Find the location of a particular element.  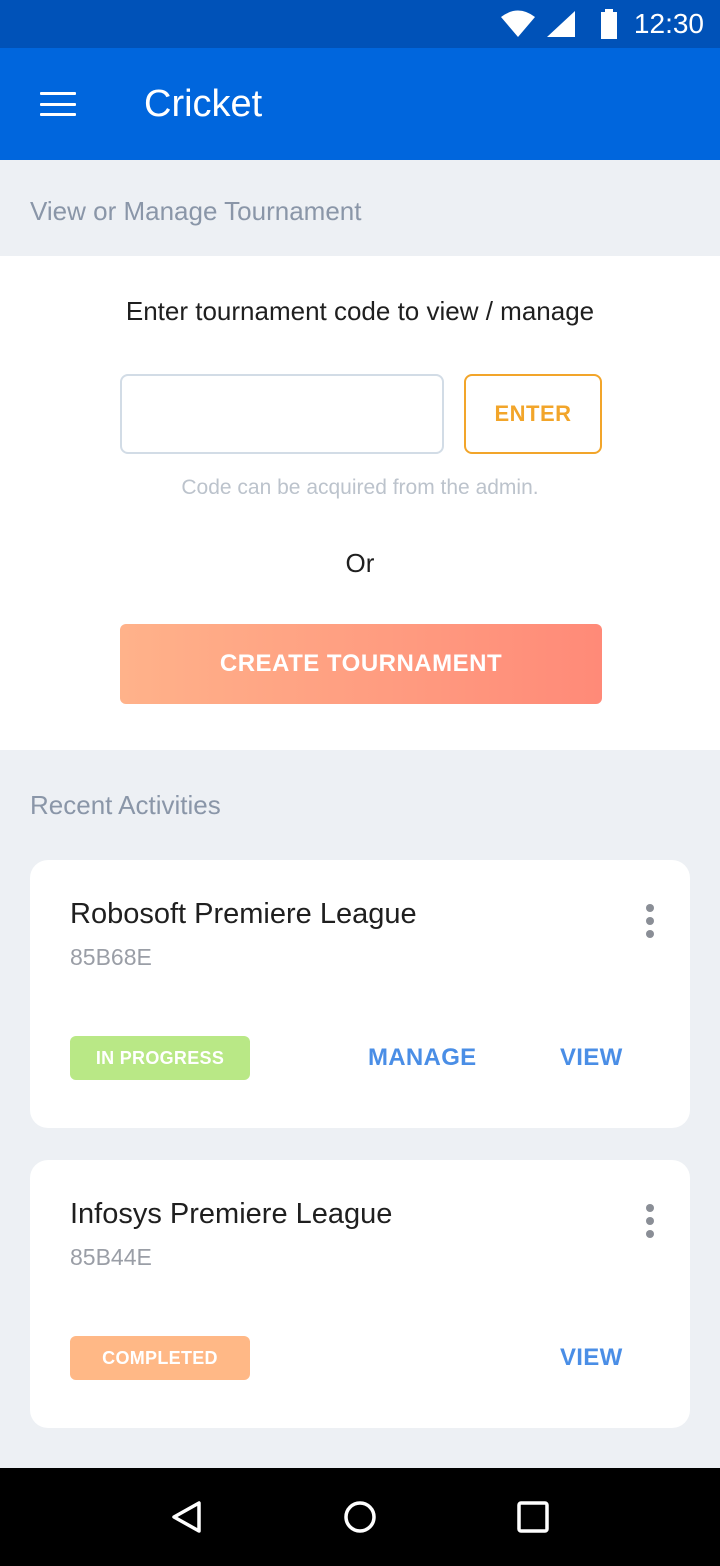

create-tournament-button: CREATE TOURNAMENT is located at coordinates (361, 664).